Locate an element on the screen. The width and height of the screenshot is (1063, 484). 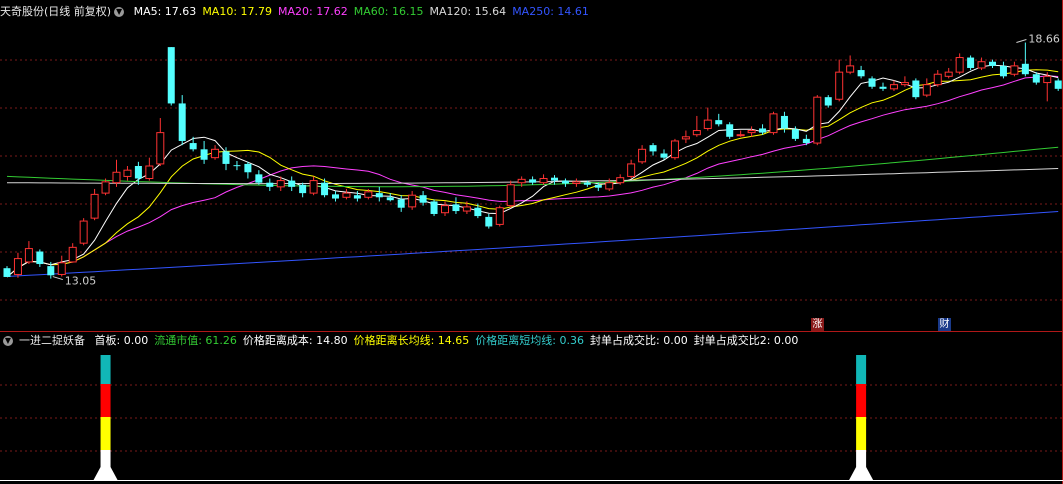
limit-up-badge: 涨 is located at coordinates (817, 324).